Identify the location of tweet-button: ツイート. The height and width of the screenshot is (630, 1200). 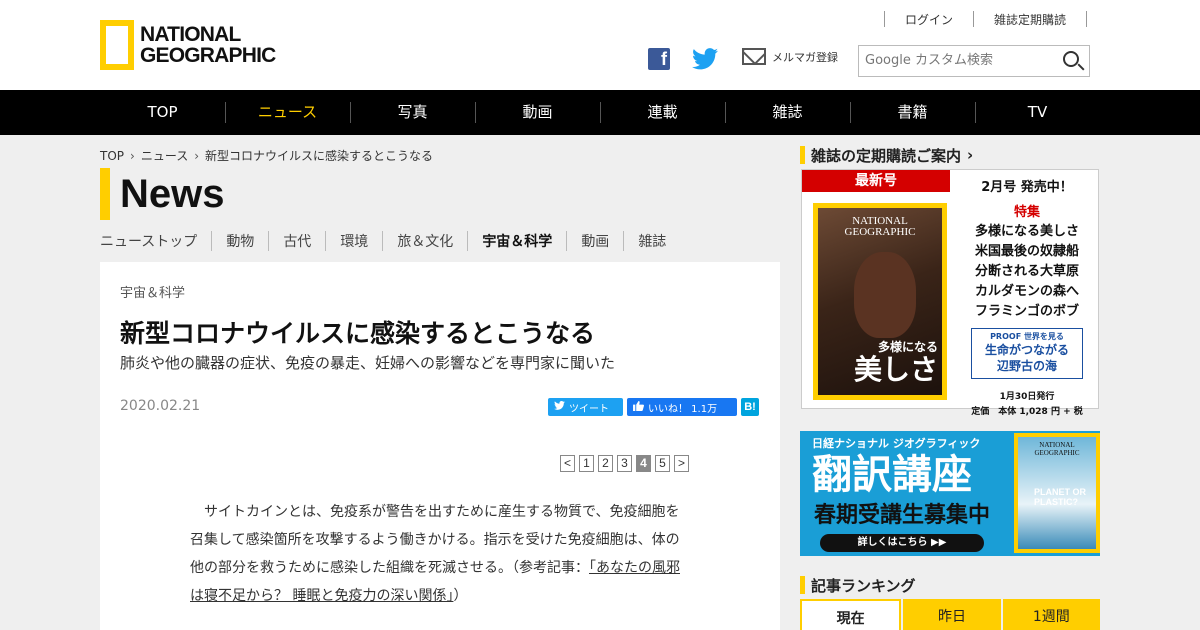
(585, 407).